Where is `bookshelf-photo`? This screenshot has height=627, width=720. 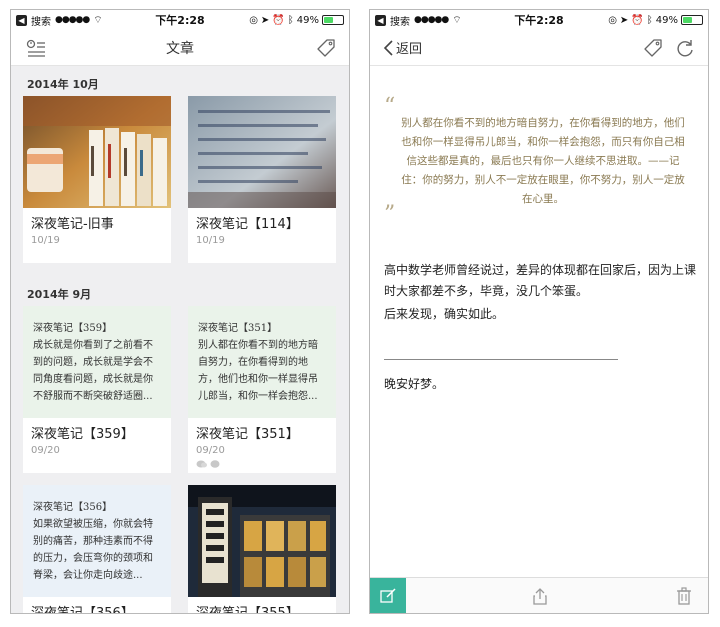
bookshelf-photo is located at coordinates (97, 152).